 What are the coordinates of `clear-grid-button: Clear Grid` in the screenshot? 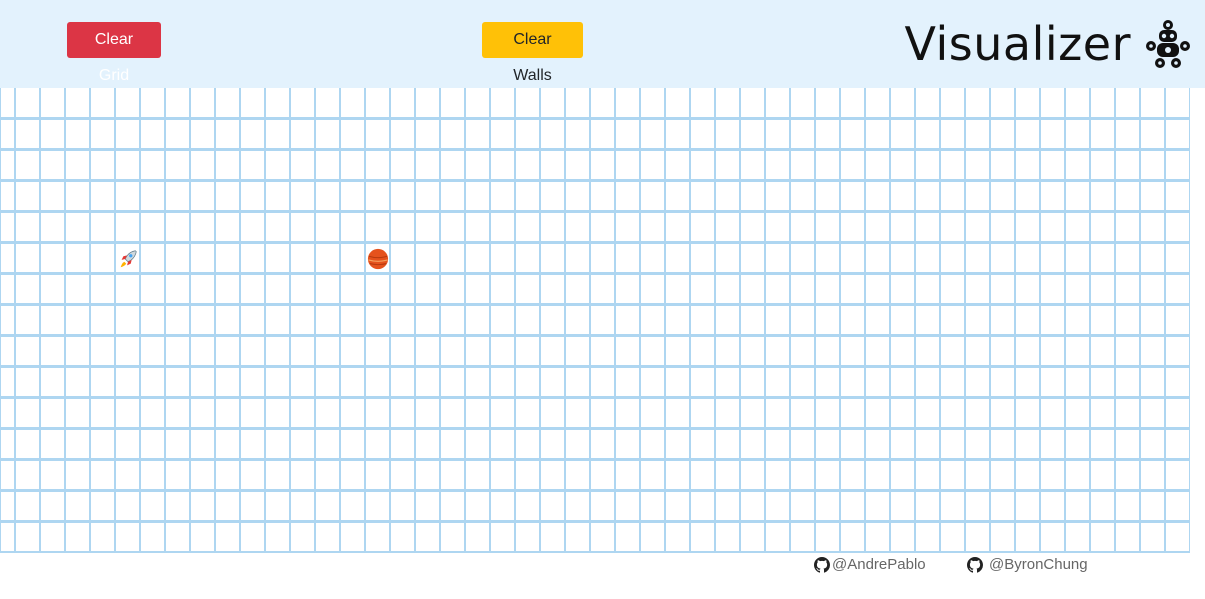 It's located at (114, 53).